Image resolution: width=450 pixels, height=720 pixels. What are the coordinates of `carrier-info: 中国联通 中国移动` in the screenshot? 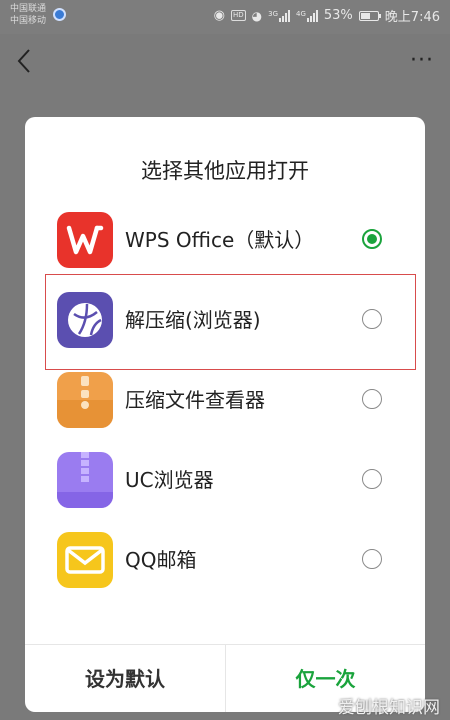 It's located at (28, 15).